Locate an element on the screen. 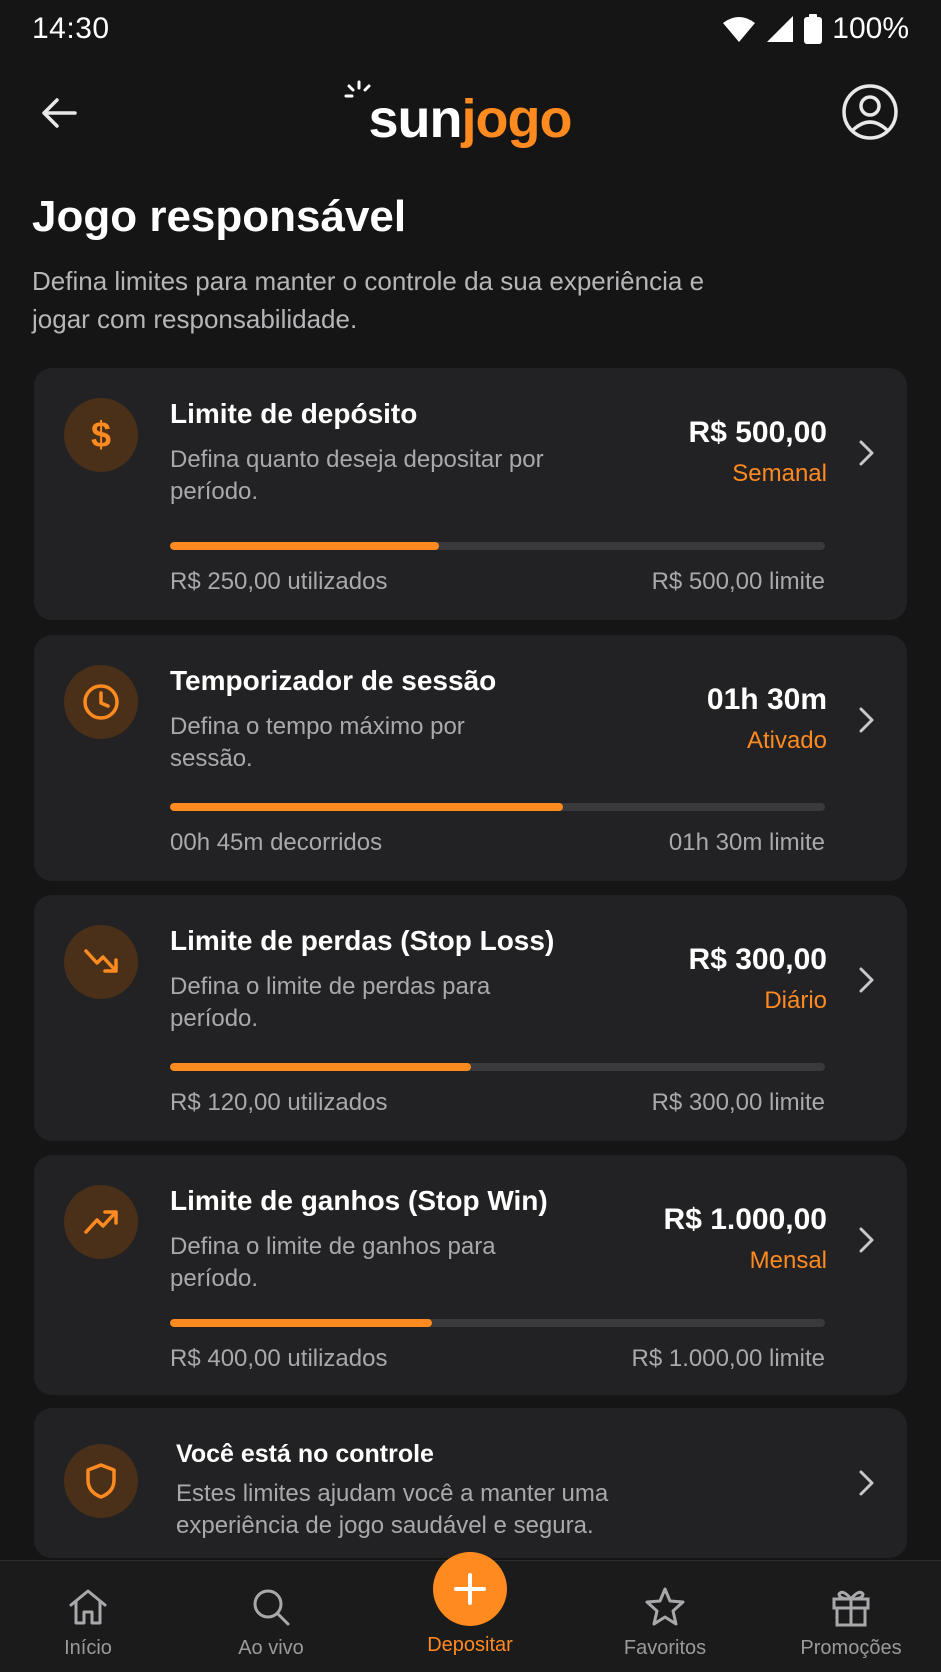 The width and height of the screenshot is (941, 1672). clock-icon is located at coordinates (101, 702).